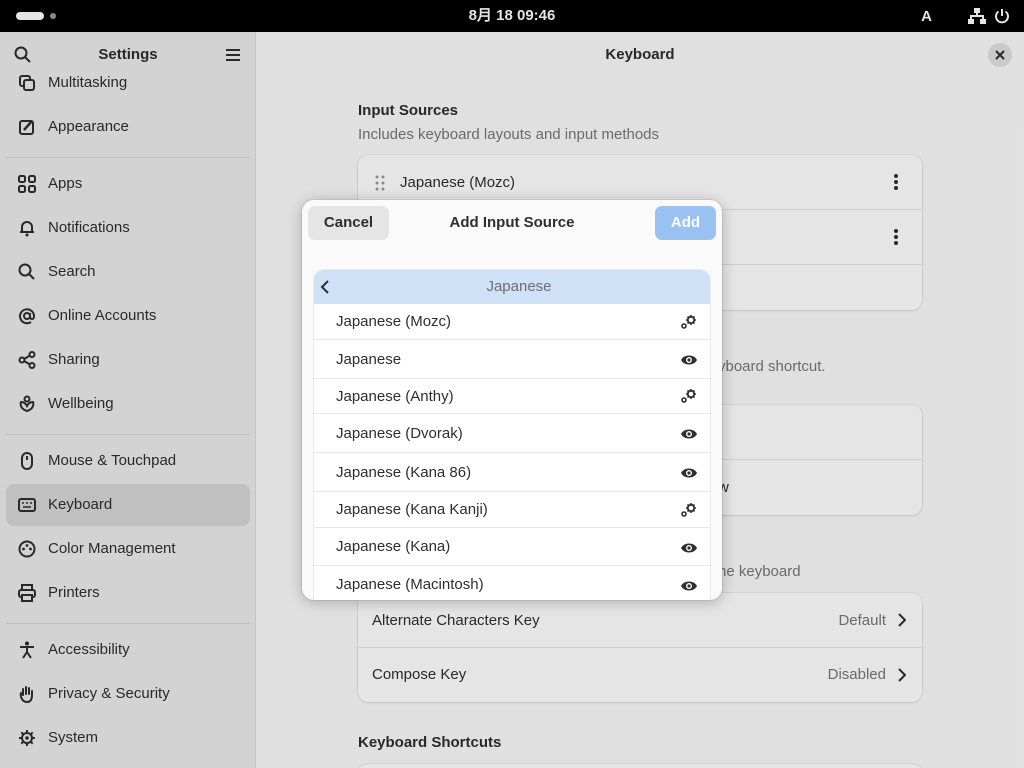  I want to click on list-item: Japanese (Macintosh), so click(512, 583).